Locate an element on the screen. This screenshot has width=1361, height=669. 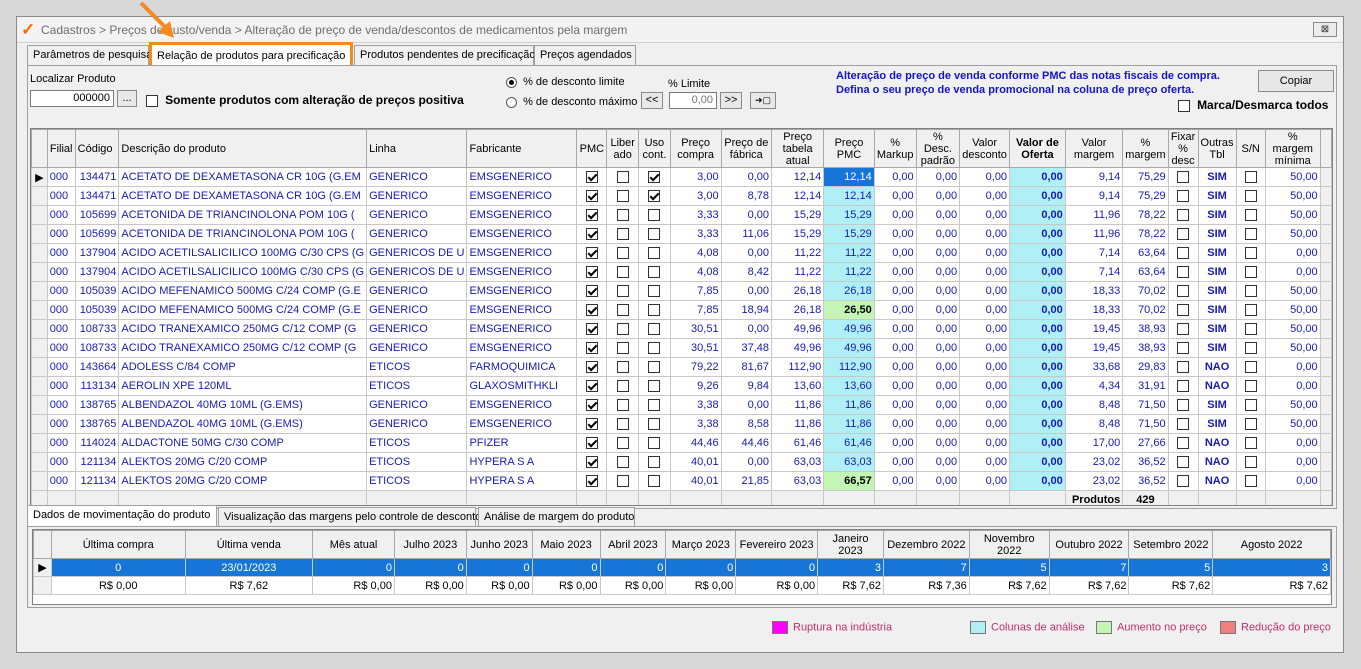
cell-fabricante: HYPERA S A is located at coordinates (522, 462).